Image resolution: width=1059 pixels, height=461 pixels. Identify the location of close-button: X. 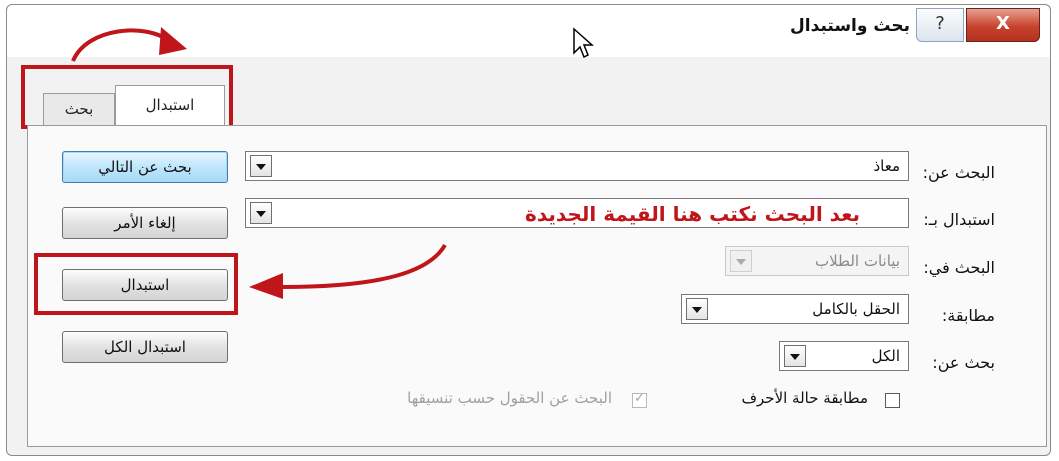
(1003, 25).